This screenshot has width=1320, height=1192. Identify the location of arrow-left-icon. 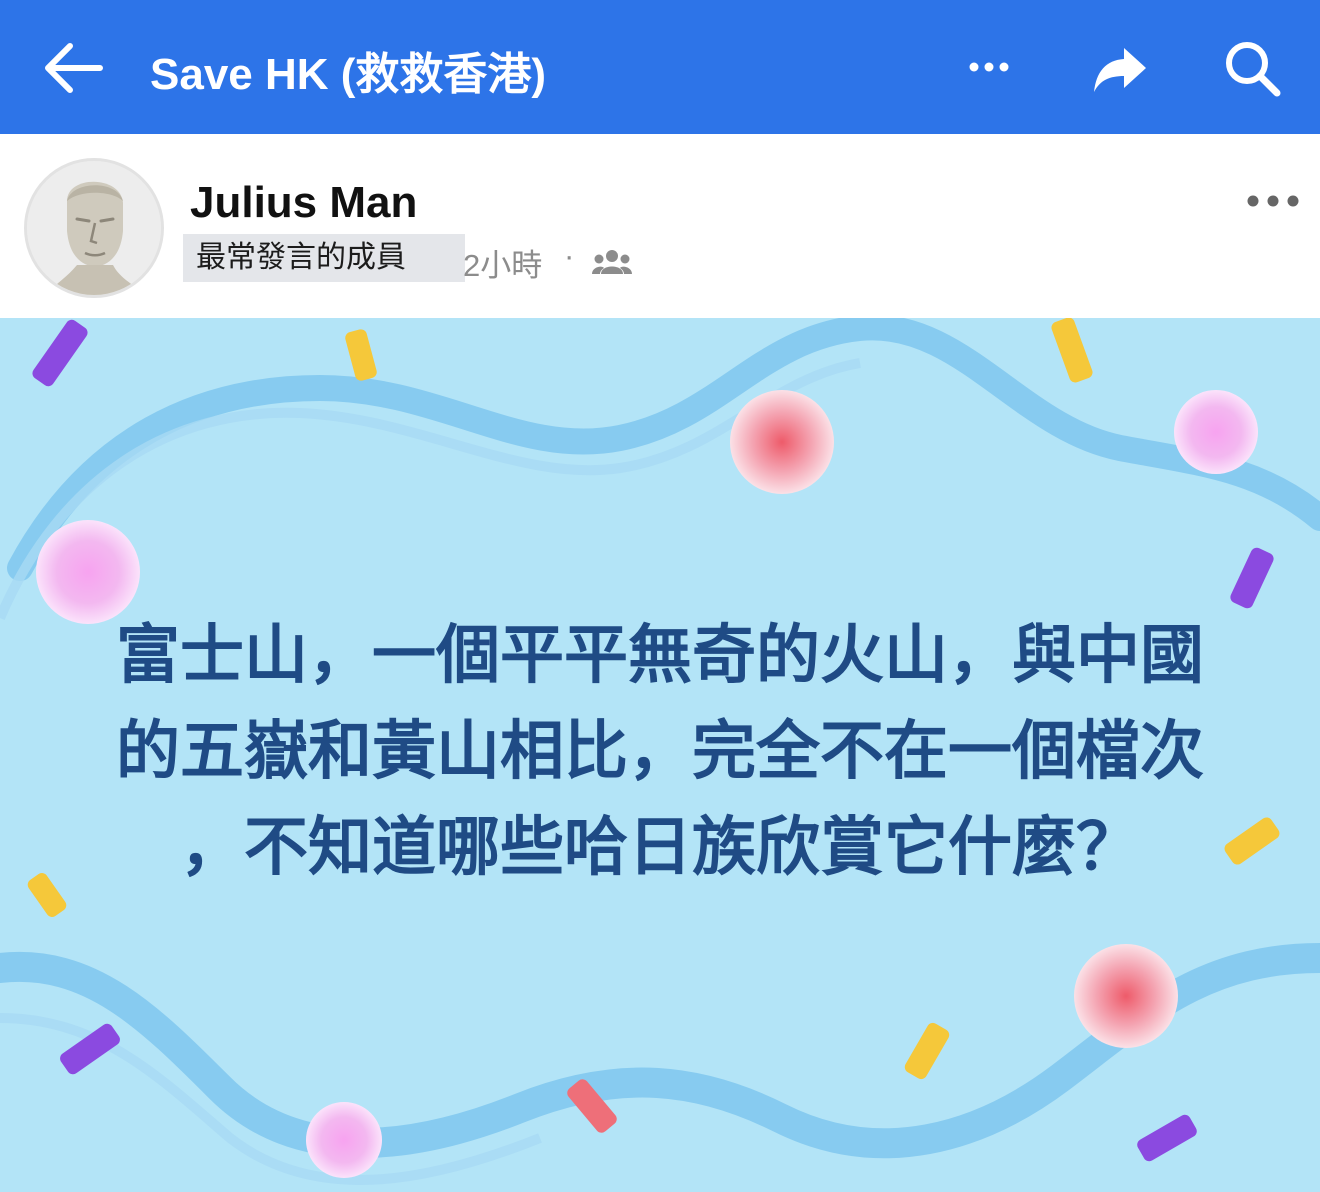
(72, 68).